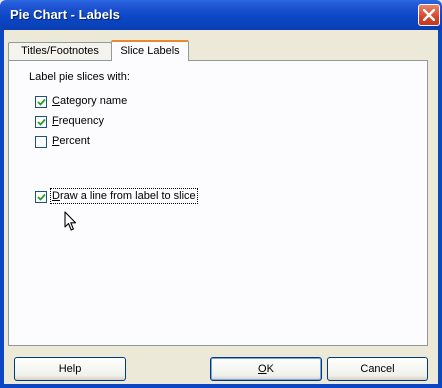  I want to click on category-name-label: Category name, so click(90, 101).